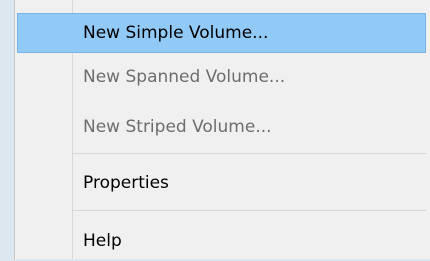 This screenshot has height=261, width=430. I want to click on menu-item-properties: Properties, so click(221, 183).